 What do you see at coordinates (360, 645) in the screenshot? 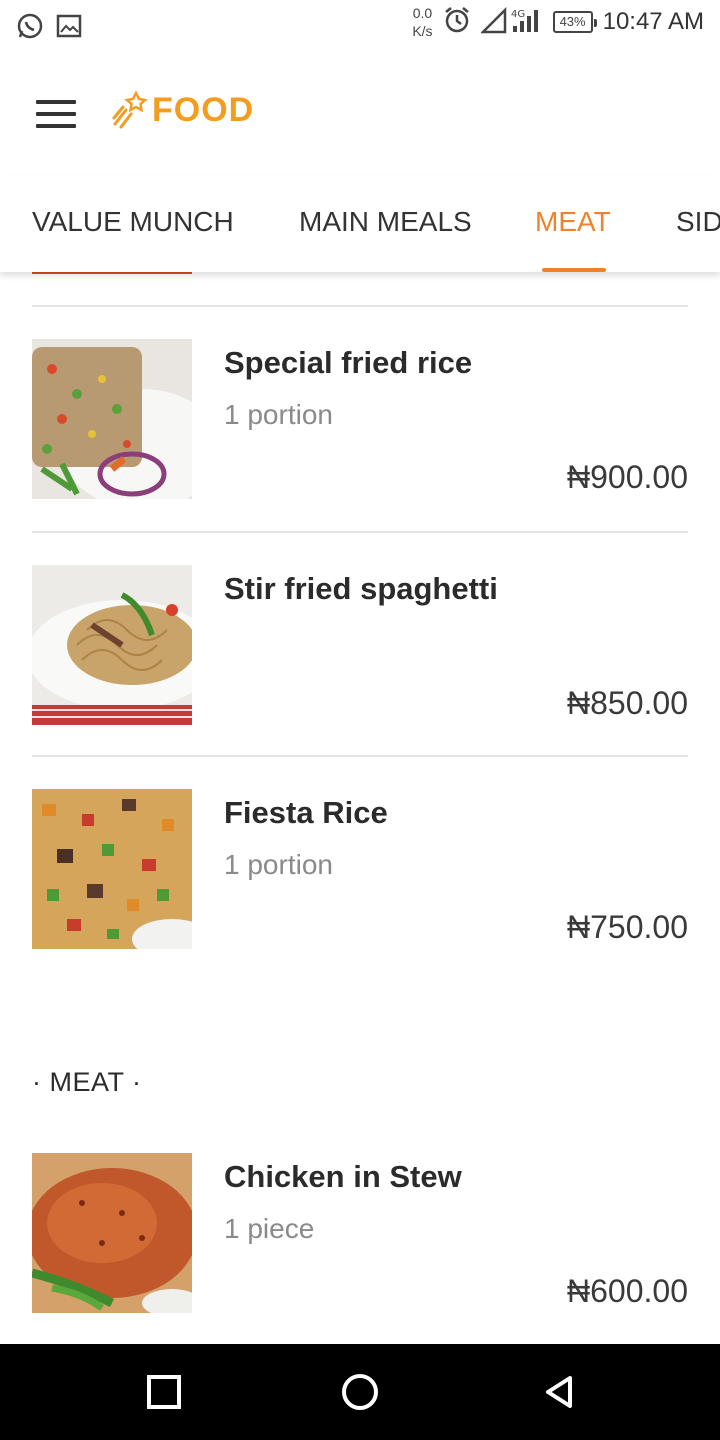
I see `menu-item-stir-fried-spaghetti: Stir fried spaghetti ₦850.00` at bounding box center [360, 645].